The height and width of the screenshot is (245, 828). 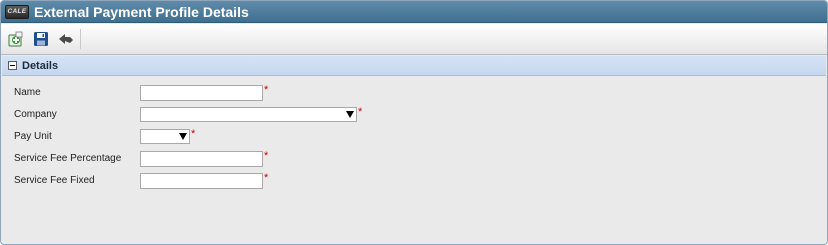 I want to click on company-label: Company, so click(x=35, y=114).